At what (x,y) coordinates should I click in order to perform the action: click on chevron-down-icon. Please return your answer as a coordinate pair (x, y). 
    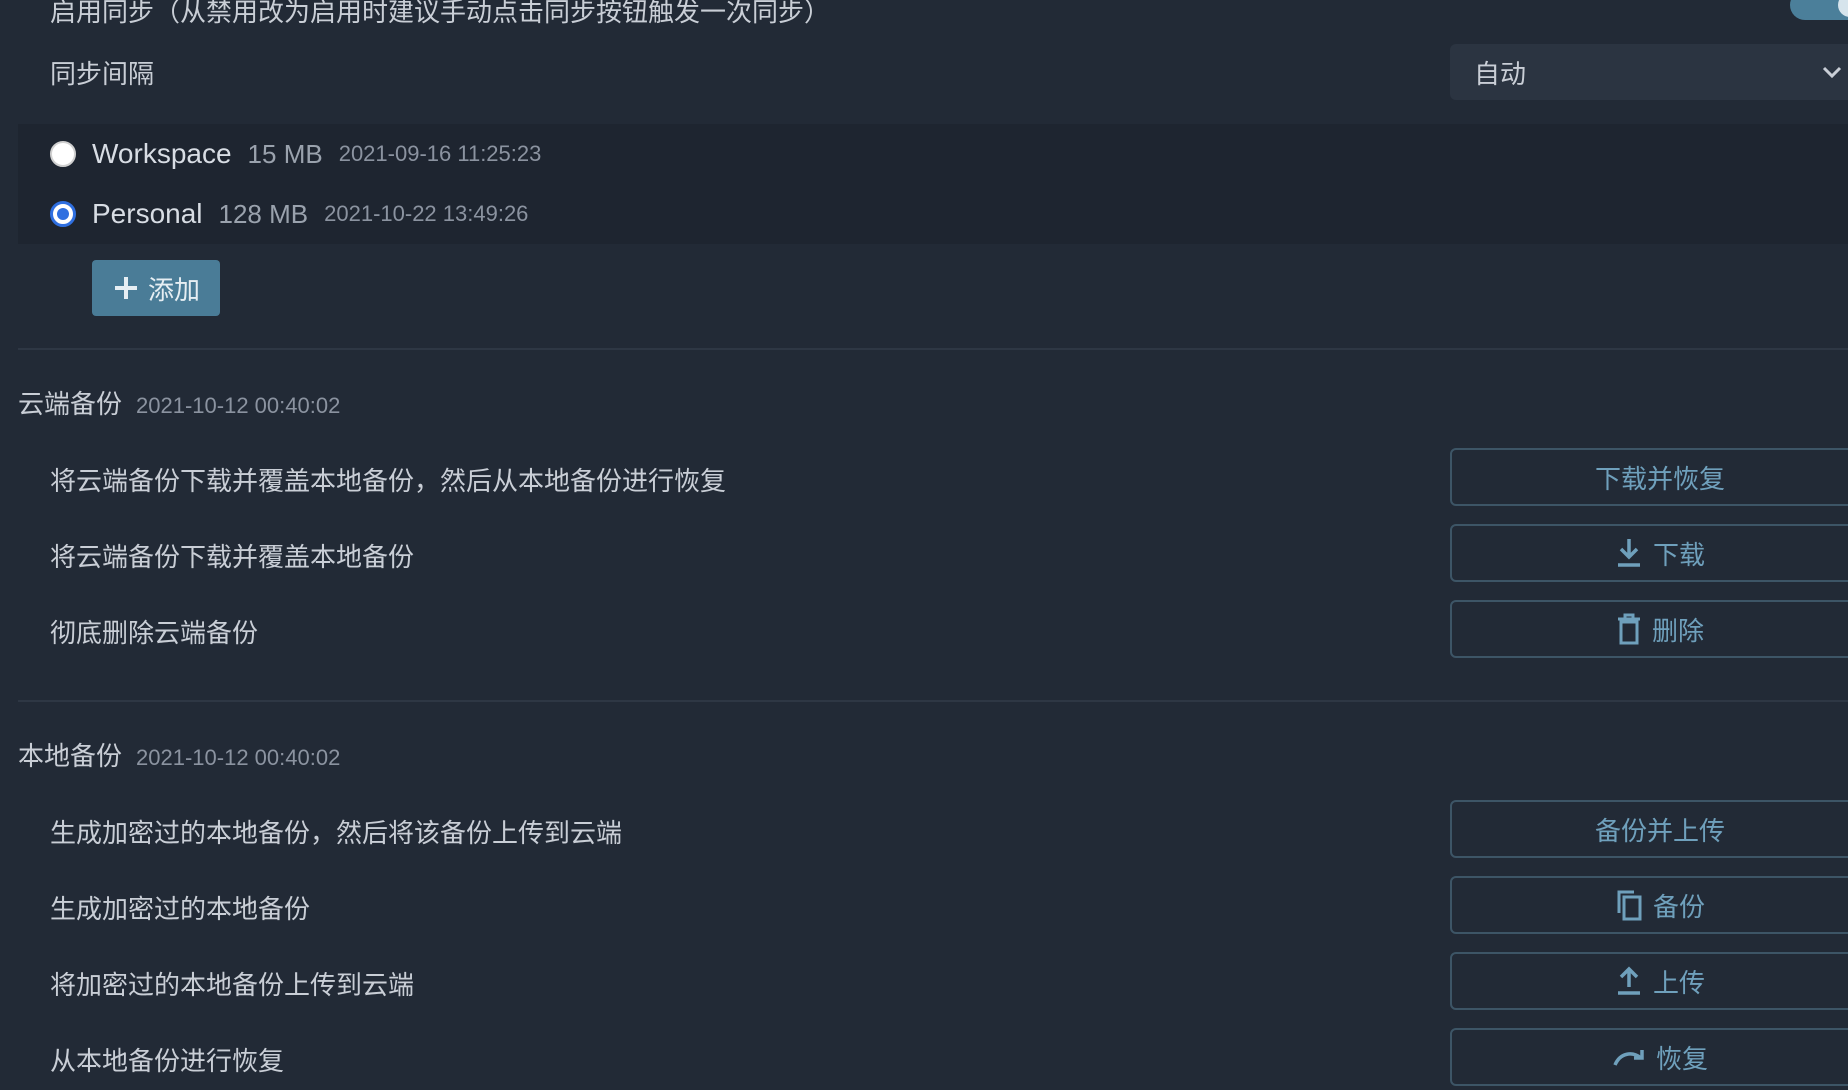
    Looking at the image, I should click on (1832, 72).